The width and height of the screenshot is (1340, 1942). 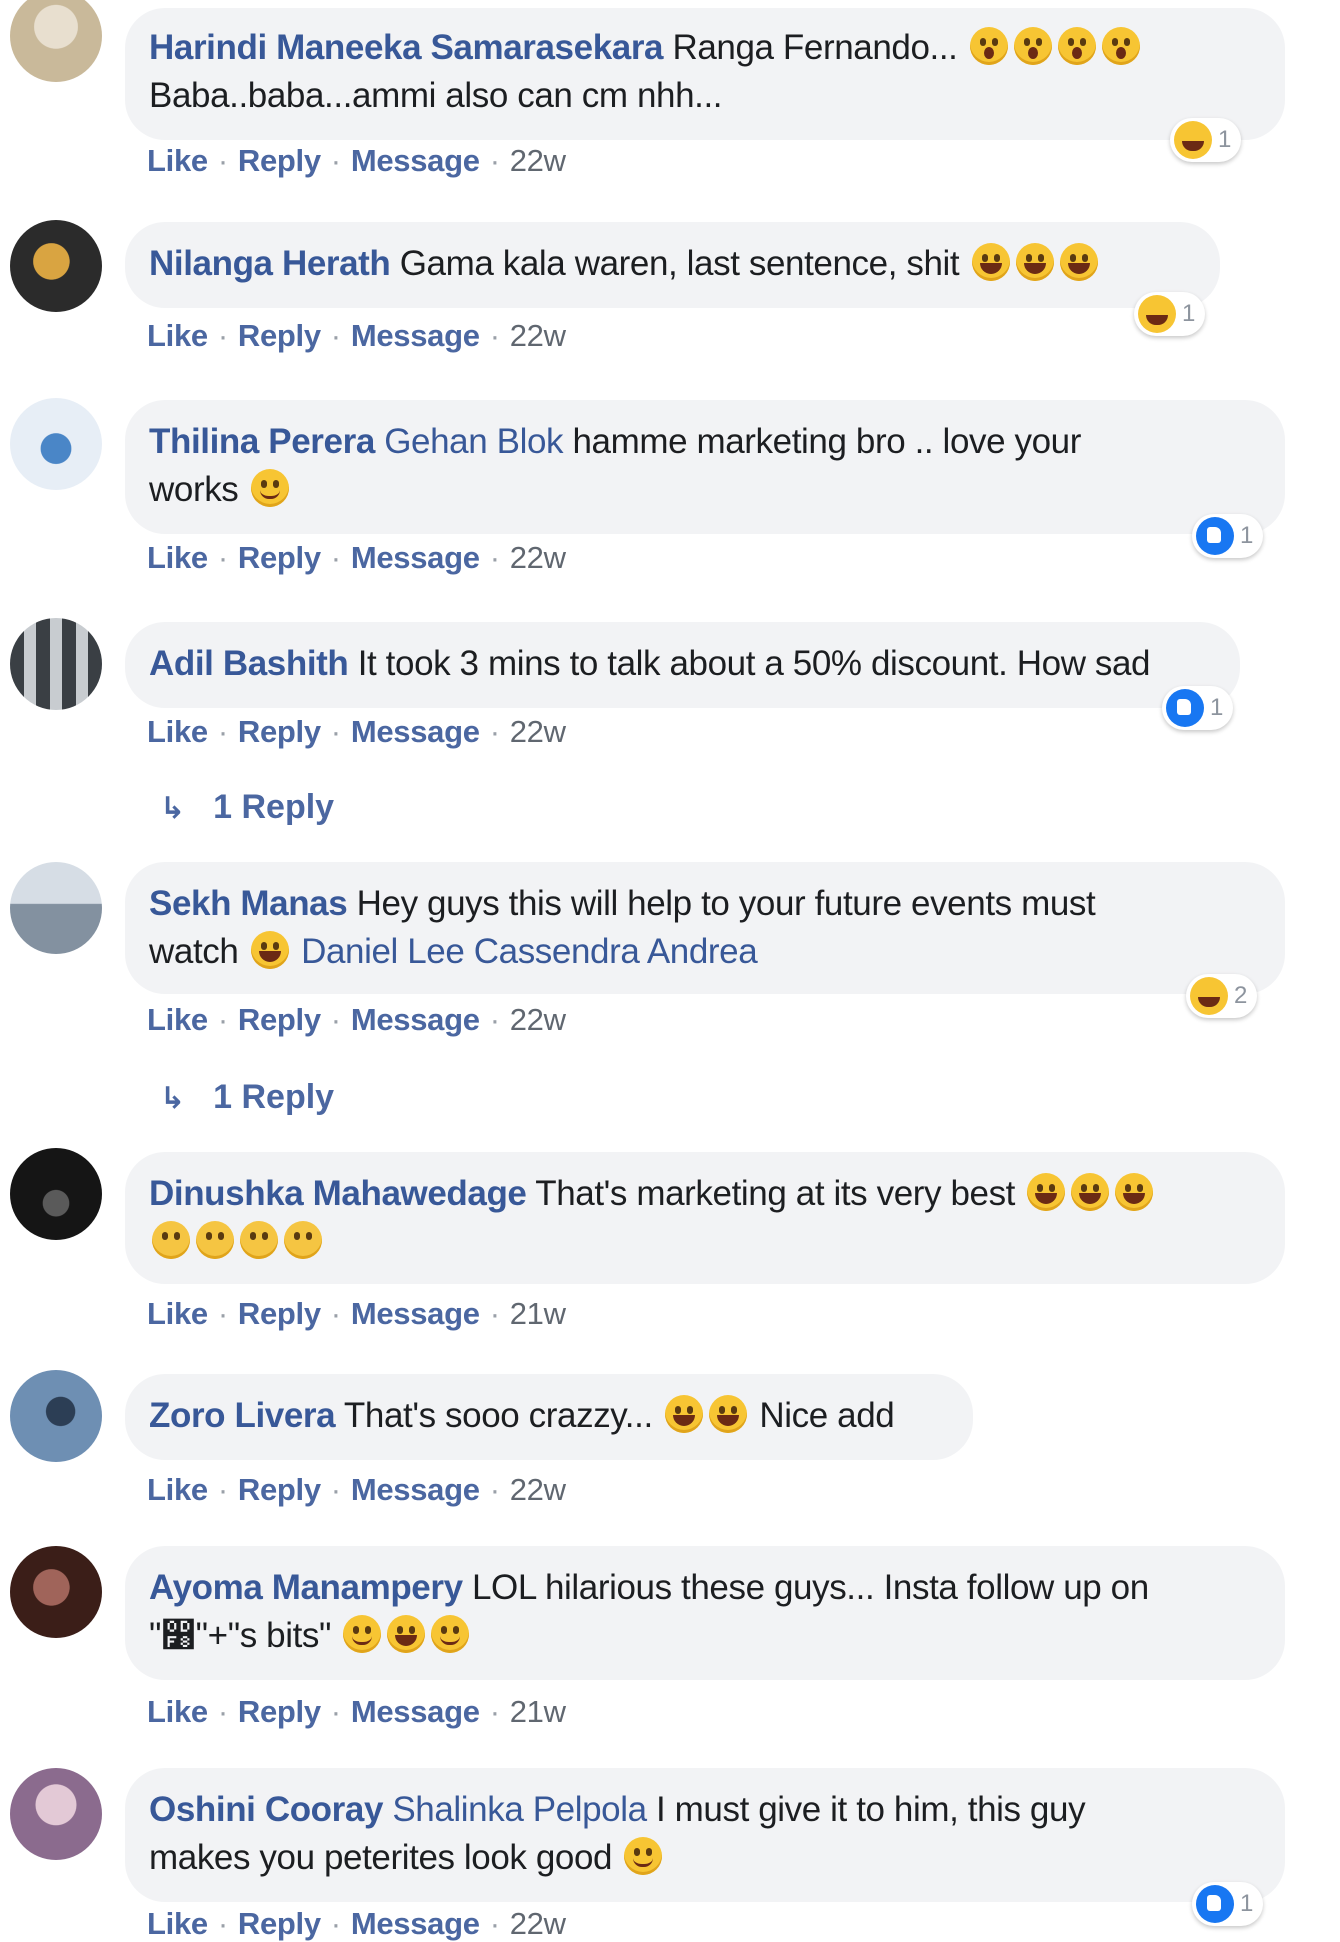 I want to click on comment-author: Adil Bashith, so click(x=249, y=663).